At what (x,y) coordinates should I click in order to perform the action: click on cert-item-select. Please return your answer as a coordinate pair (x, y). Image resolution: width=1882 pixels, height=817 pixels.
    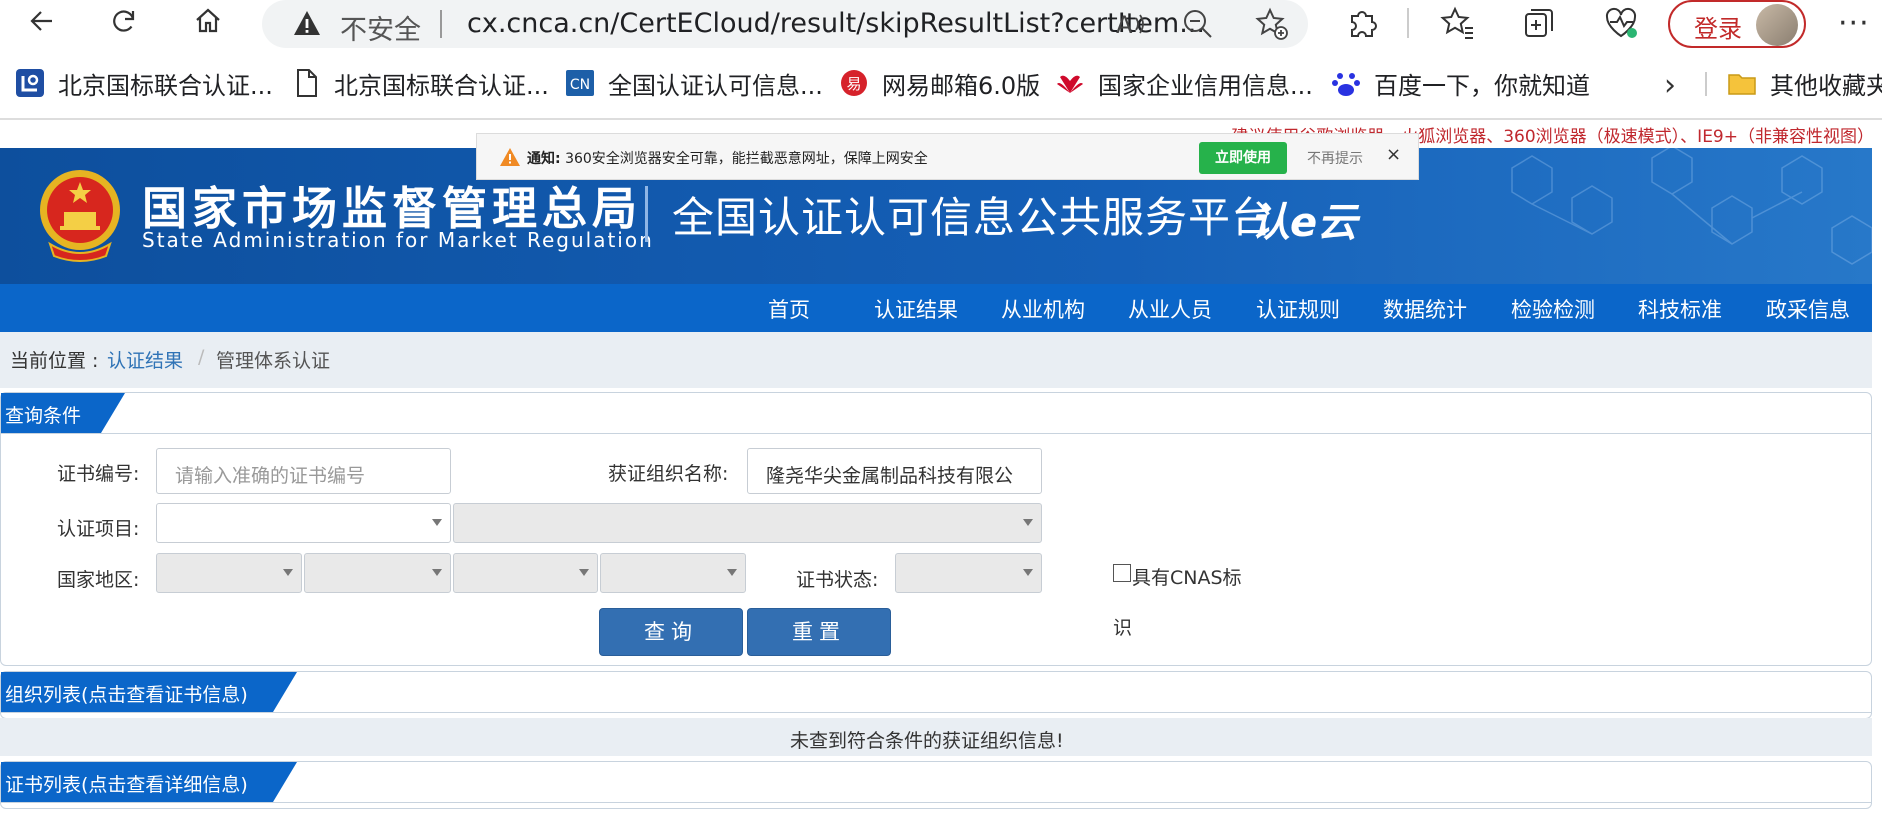
    Looking at the image, I should click on (303, 523).